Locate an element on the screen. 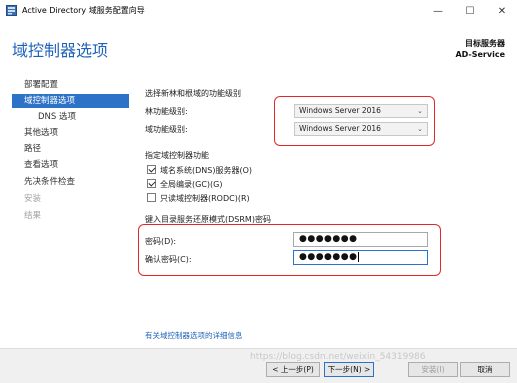 The height and width of the screenshot is (383, 517). target-server-name: AD-Service is located at coordinates (480, 54).